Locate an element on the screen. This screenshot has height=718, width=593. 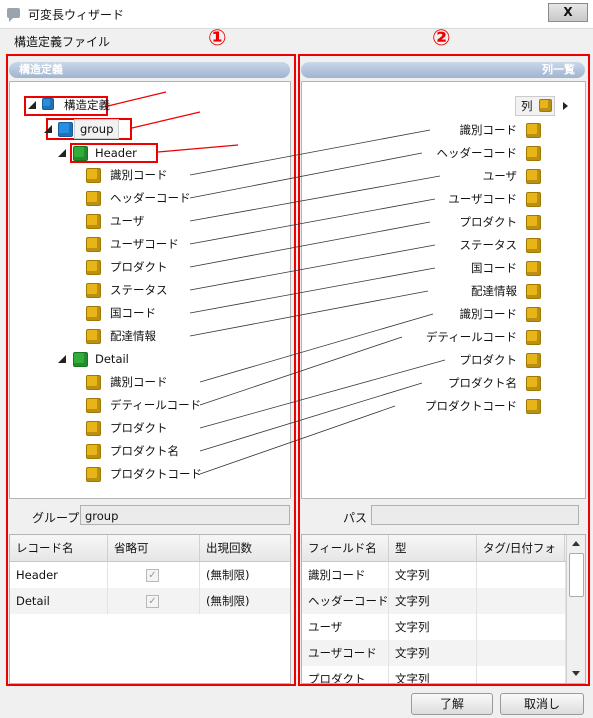
table-row: Header ✓ (無制限) is located at coordinates (150, 575).